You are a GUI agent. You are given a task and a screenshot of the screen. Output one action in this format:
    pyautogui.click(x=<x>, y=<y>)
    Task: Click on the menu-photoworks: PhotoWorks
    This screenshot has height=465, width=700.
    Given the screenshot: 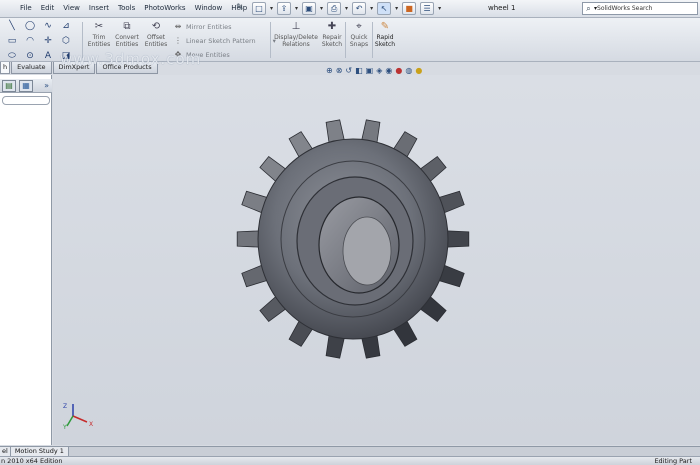 What is the action you would take?
    pyautogui.click(x=164, y=8)
    